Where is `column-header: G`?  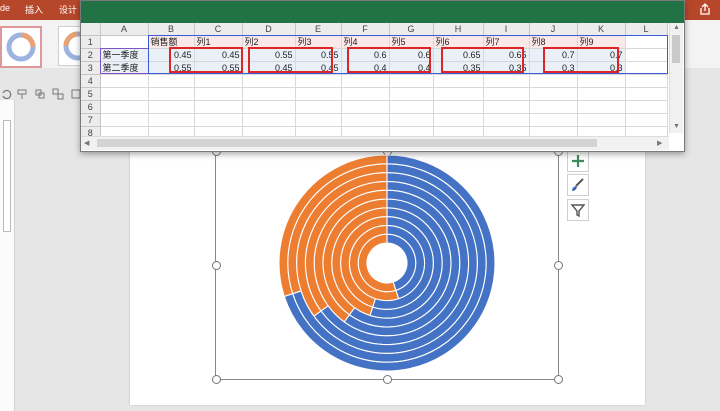
column-header: G is located at coordinates (411, 29).